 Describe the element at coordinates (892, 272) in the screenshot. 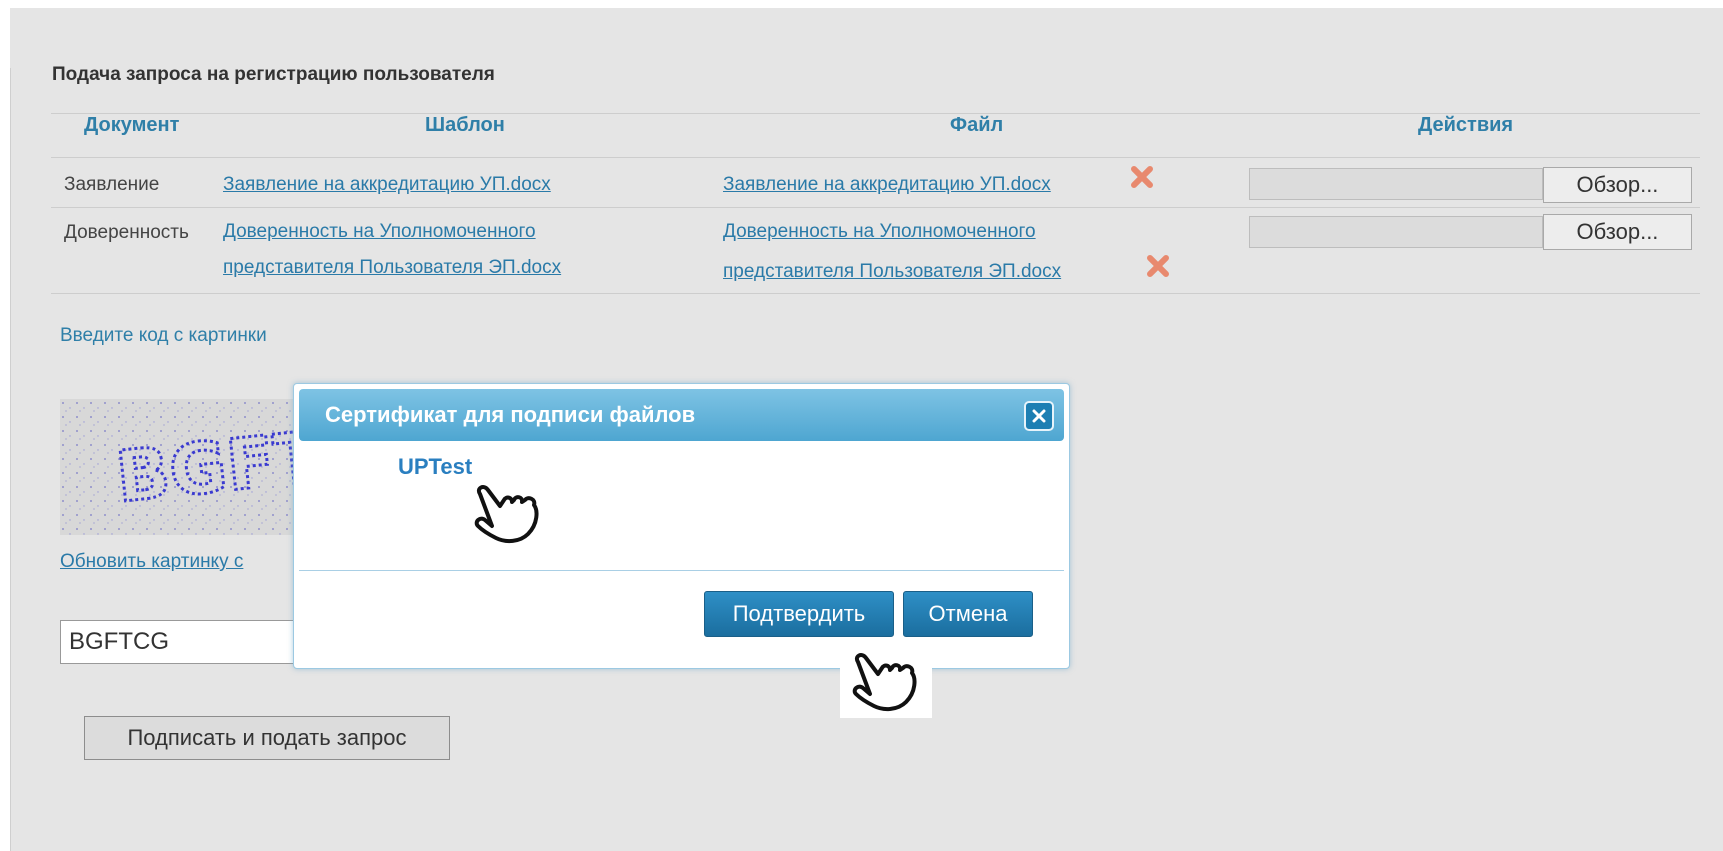

I see `file-link-power-of-attorney-line2: представителя Пользователя ЭП.docx` at that location.